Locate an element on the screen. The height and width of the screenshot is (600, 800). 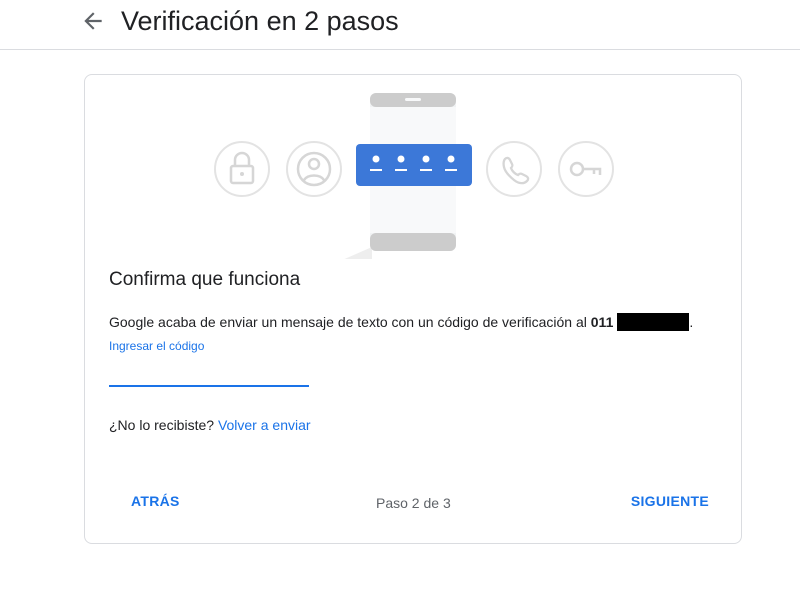
verification-illustration is located at coordinates (414, 176).